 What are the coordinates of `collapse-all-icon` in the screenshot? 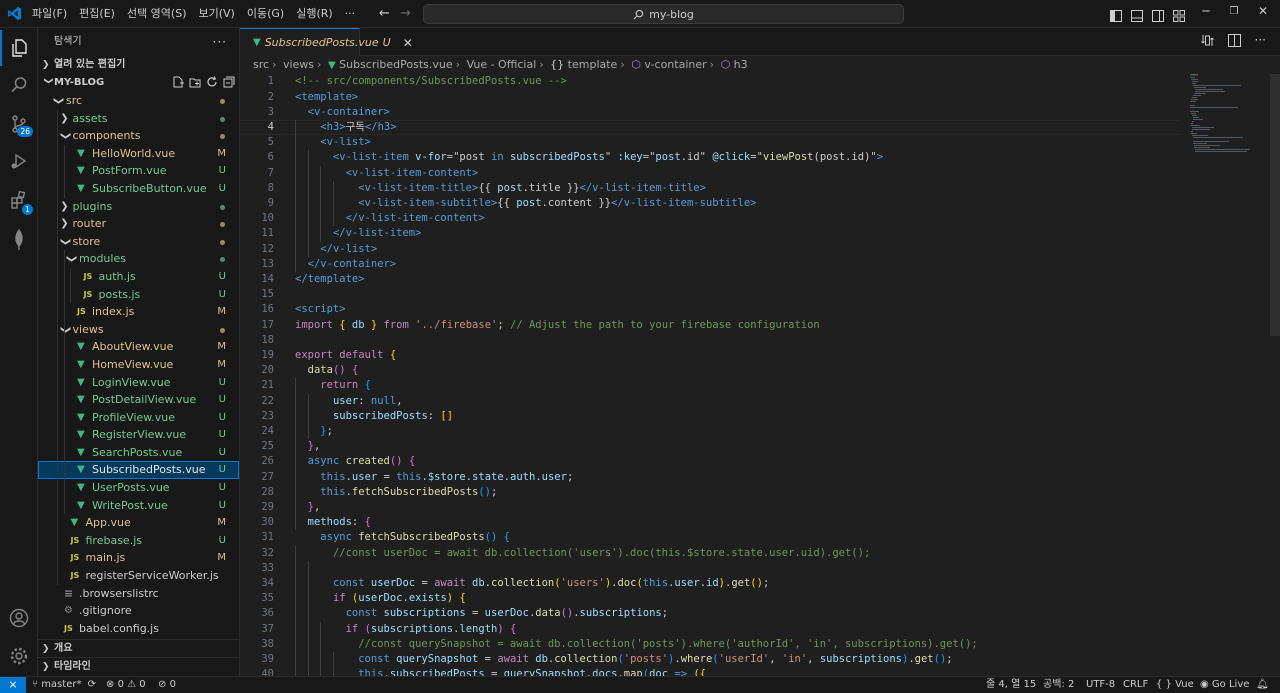 It's located at (229, 82).